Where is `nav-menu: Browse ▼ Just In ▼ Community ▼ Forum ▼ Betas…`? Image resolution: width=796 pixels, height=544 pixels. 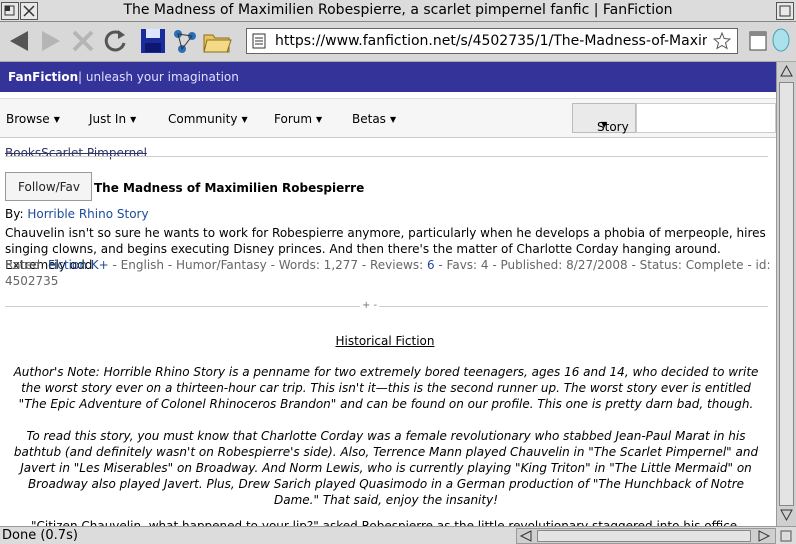
nav-menu: Browse ▼ Just In ▼ Community ▼ Forum ▼ Betas… is located at coordinates (388, 118).